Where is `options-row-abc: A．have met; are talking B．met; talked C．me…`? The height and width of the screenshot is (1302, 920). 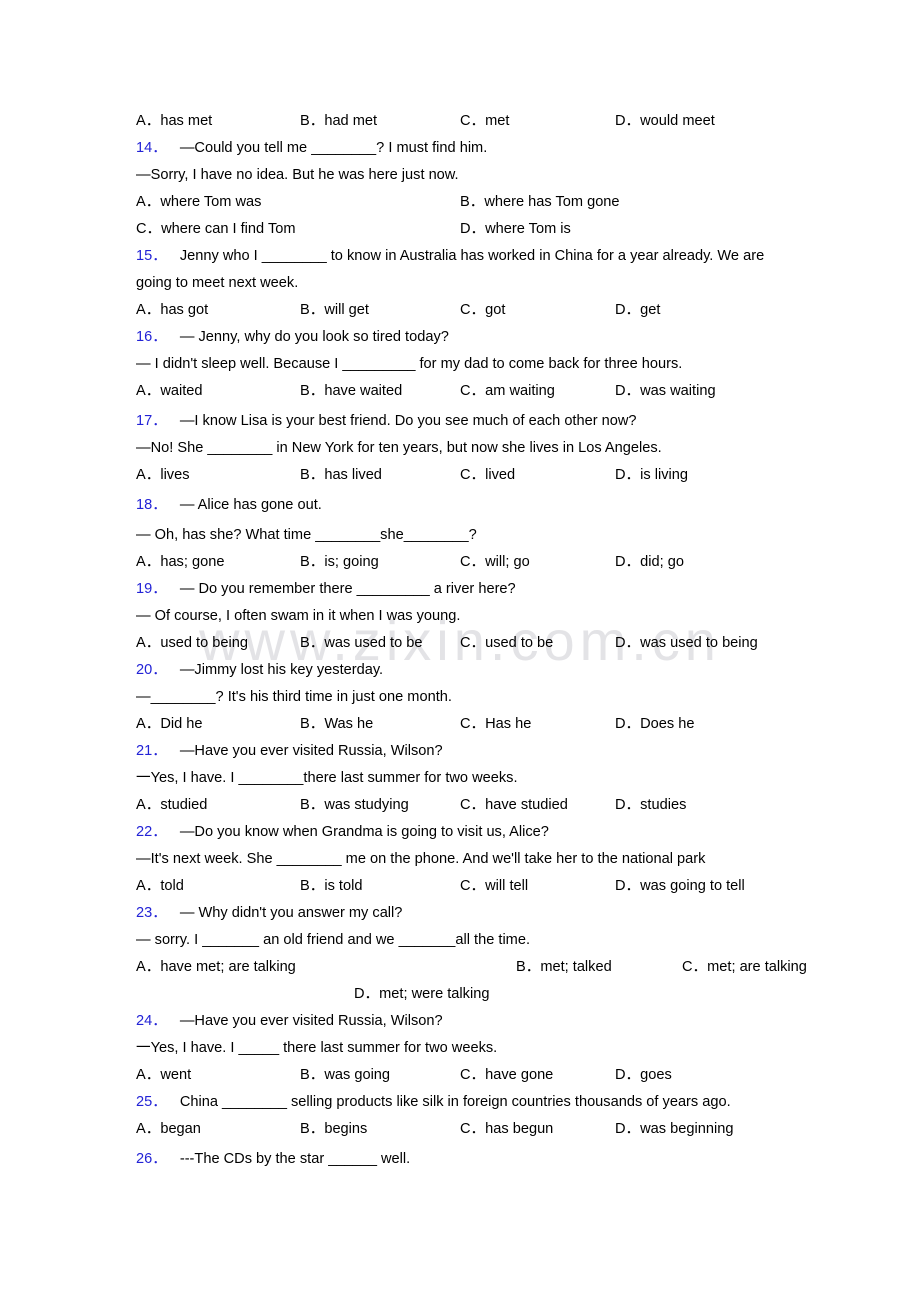 options-row-abc: A．have met; are talking B．met; talked C．me… is located at coordinates (471, 967).